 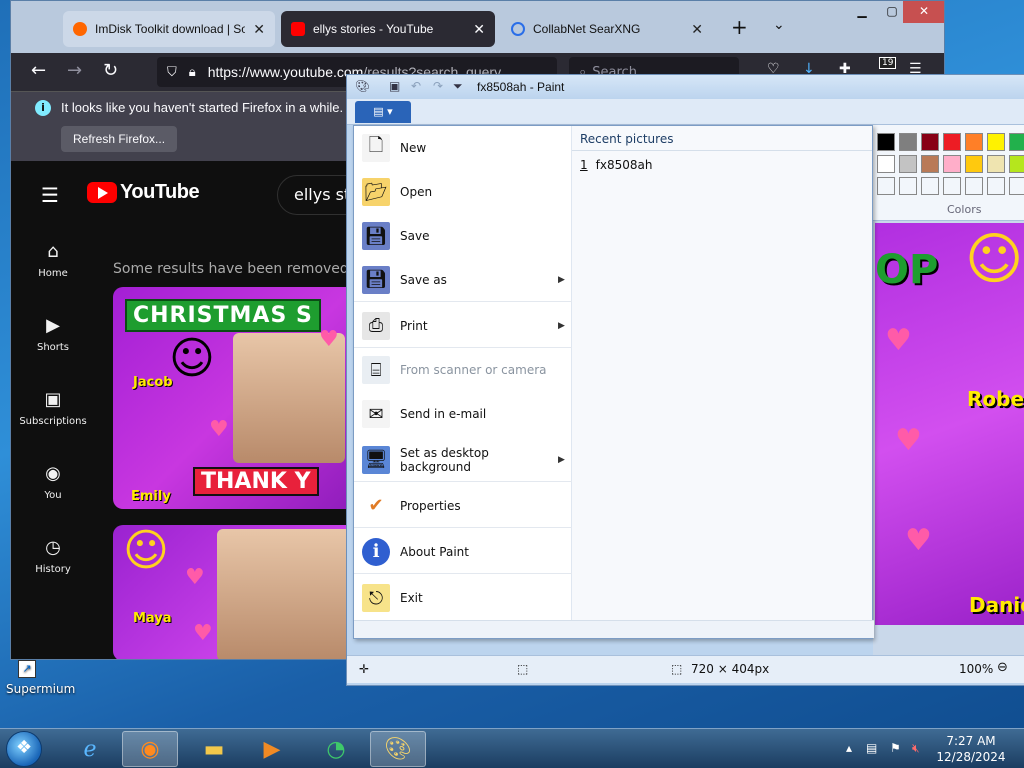 I want to click on url-host: https://www.youtube.com, so click(x=285, y=72).